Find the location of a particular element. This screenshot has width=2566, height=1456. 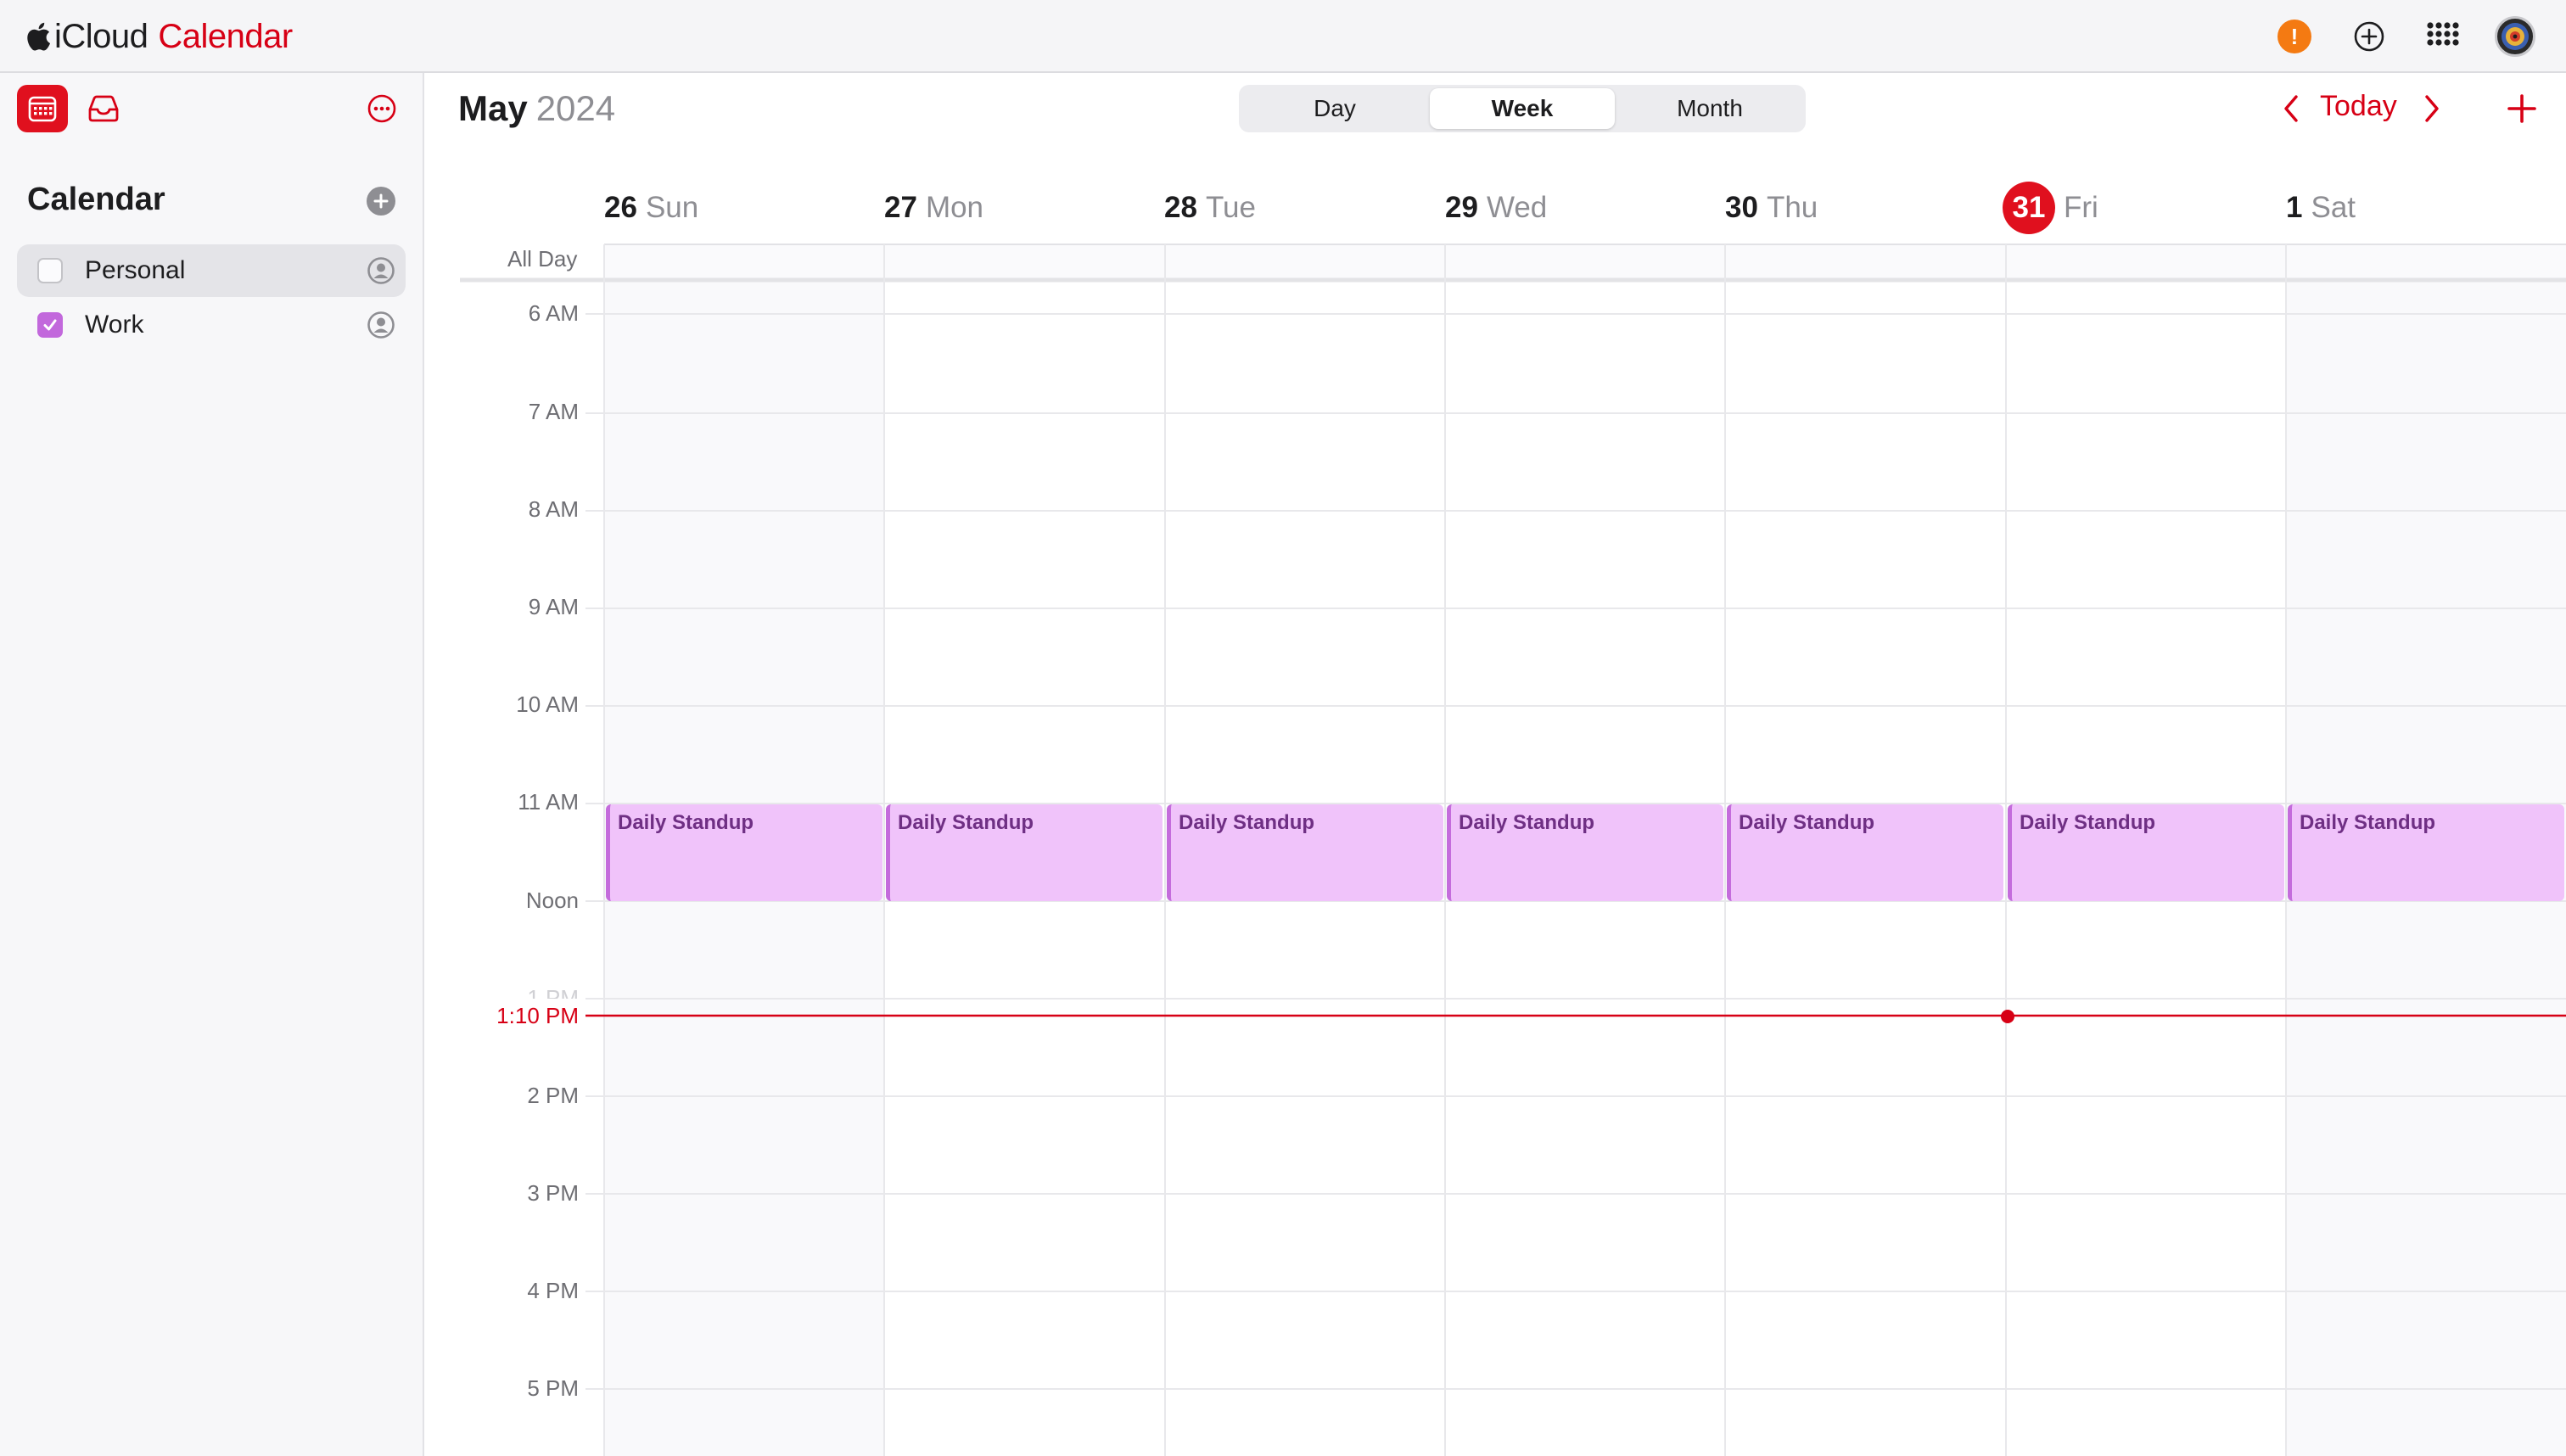

event-daily-standup-fri: Daily Standup is located at coordinates (2146, 852).